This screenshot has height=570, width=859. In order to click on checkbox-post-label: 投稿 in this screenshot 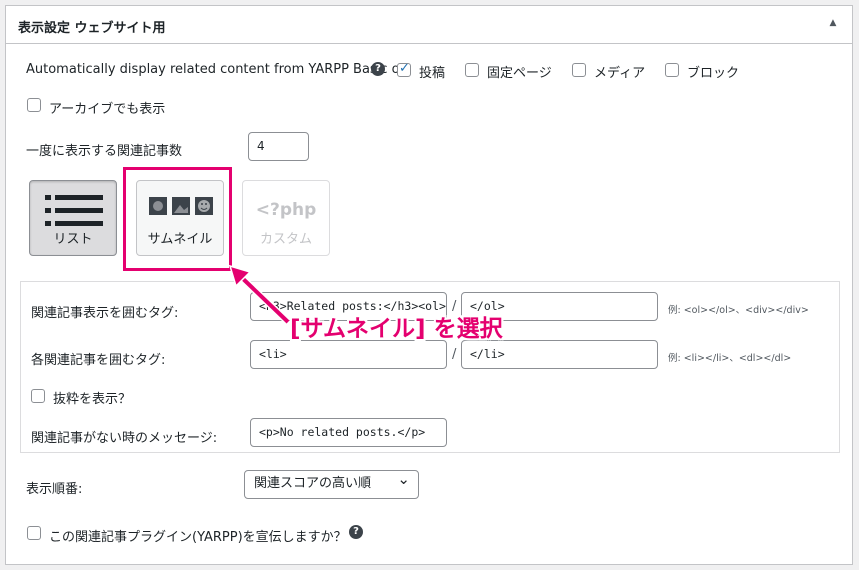, I will do `click(432, 73)`.